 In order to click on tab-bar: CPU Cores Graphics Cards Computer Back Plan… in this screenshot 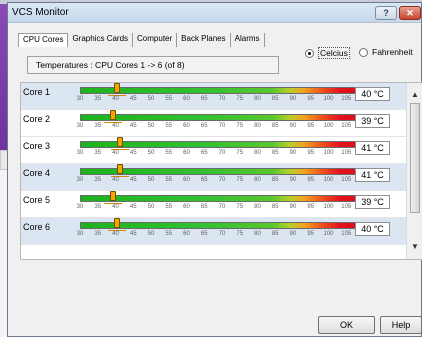, I will do `click(141, 40)`.